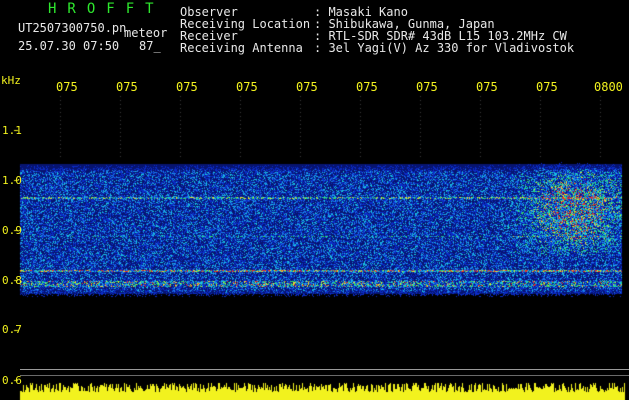 The image size is (629, 400). Describe the element at coordinates (106, 9) in the screenshot. I see `app-title: HROFFT` at that location.